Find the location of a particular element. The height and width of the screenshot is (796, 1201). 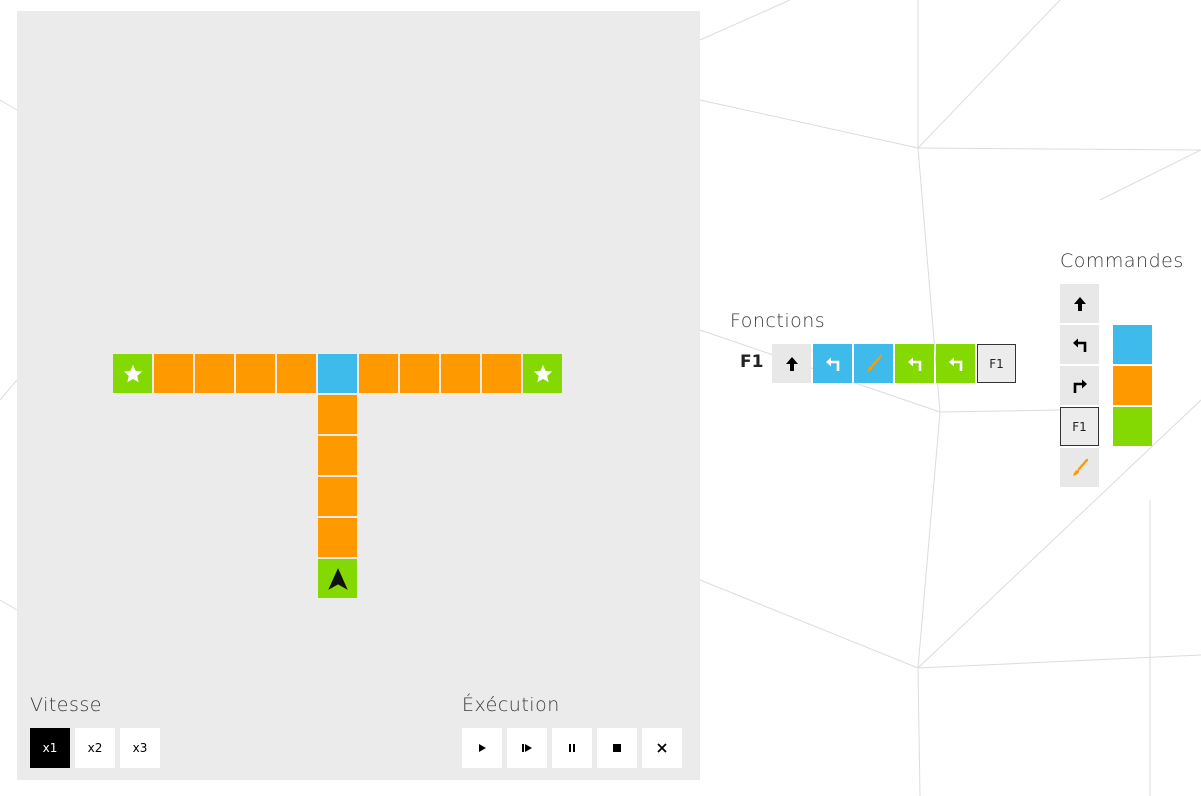

pause-button is located at coordinates (572, 748).